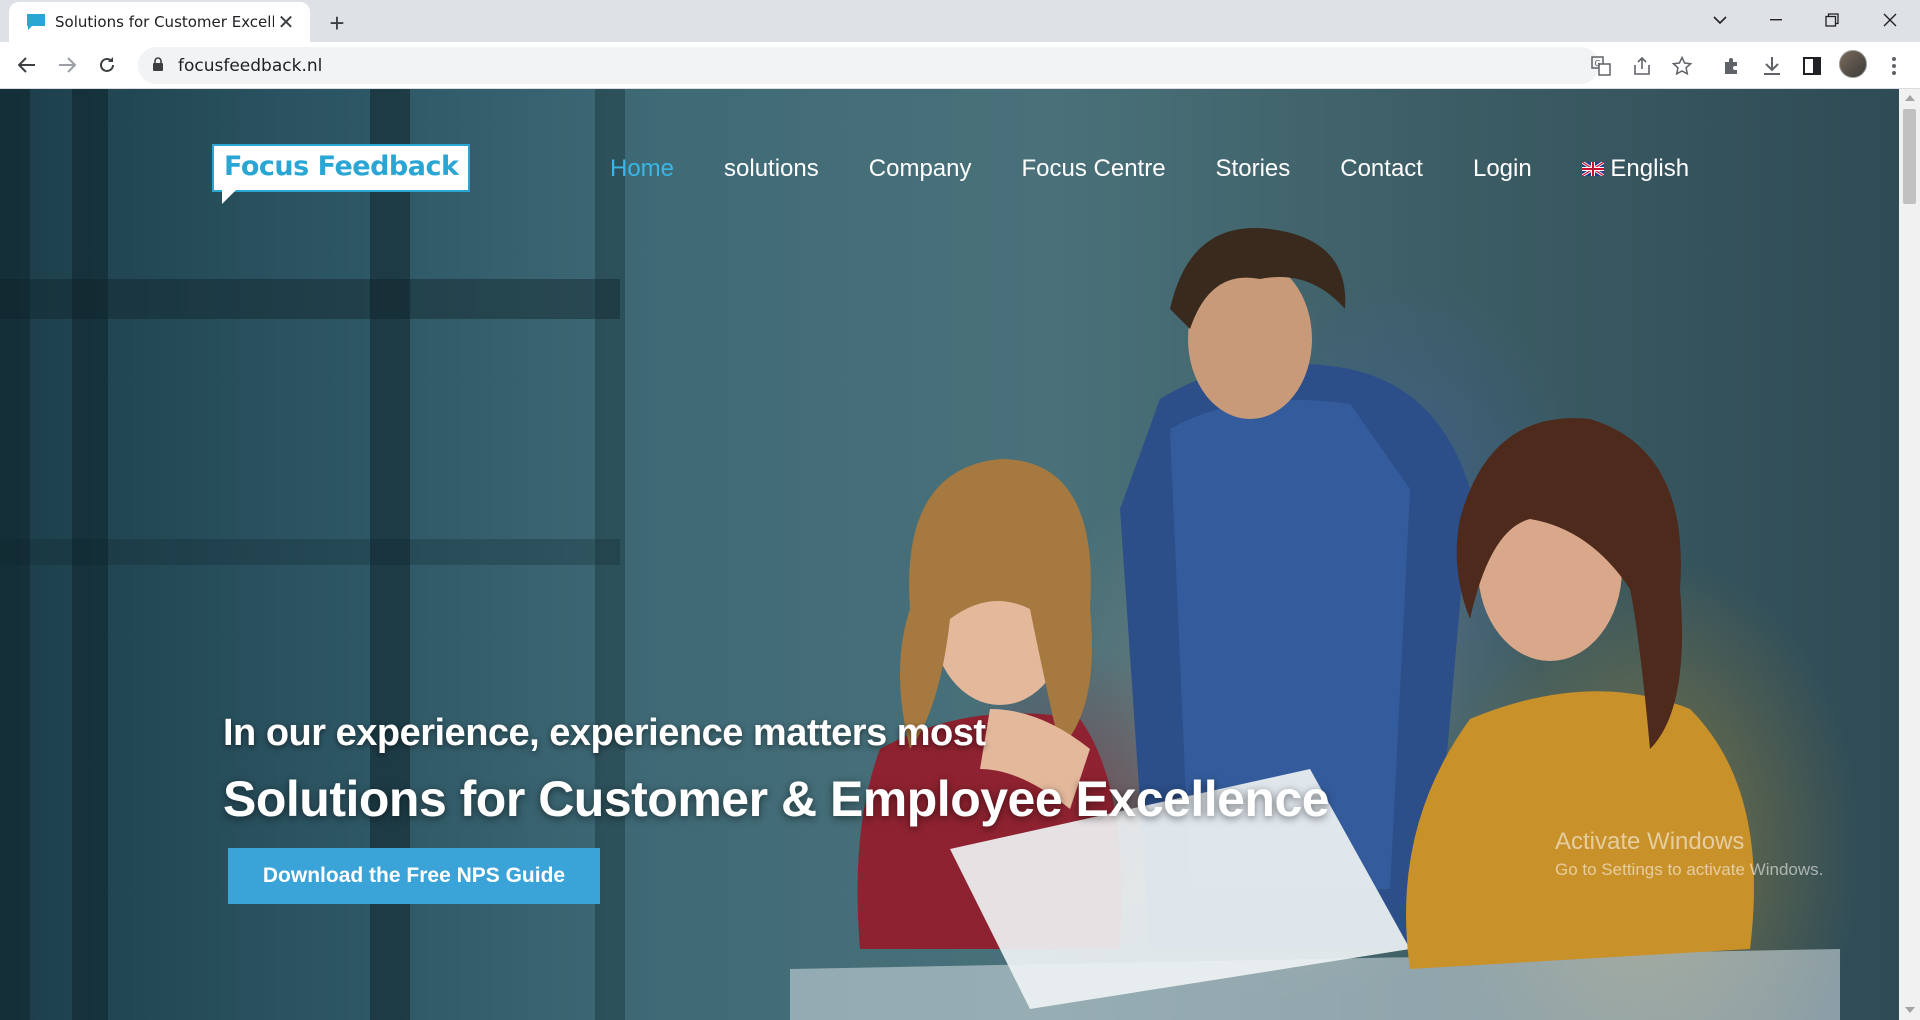  Describe the element at coordinates (250, 66) in the screenshot. I see `url-text: focusfeedback.nl` at that location.